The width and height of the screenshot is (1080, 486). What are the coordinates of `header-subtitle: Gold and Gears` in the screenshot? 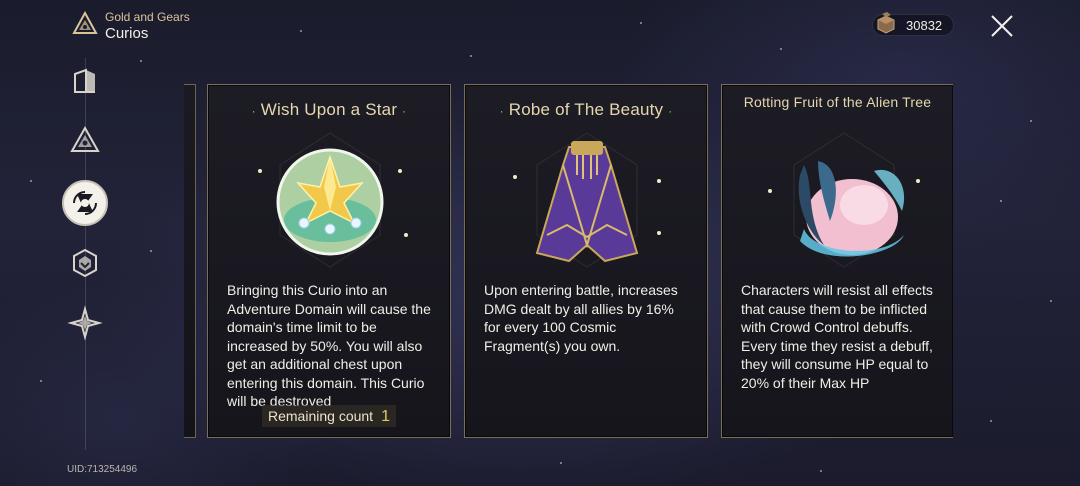 It's located at (147, 17).